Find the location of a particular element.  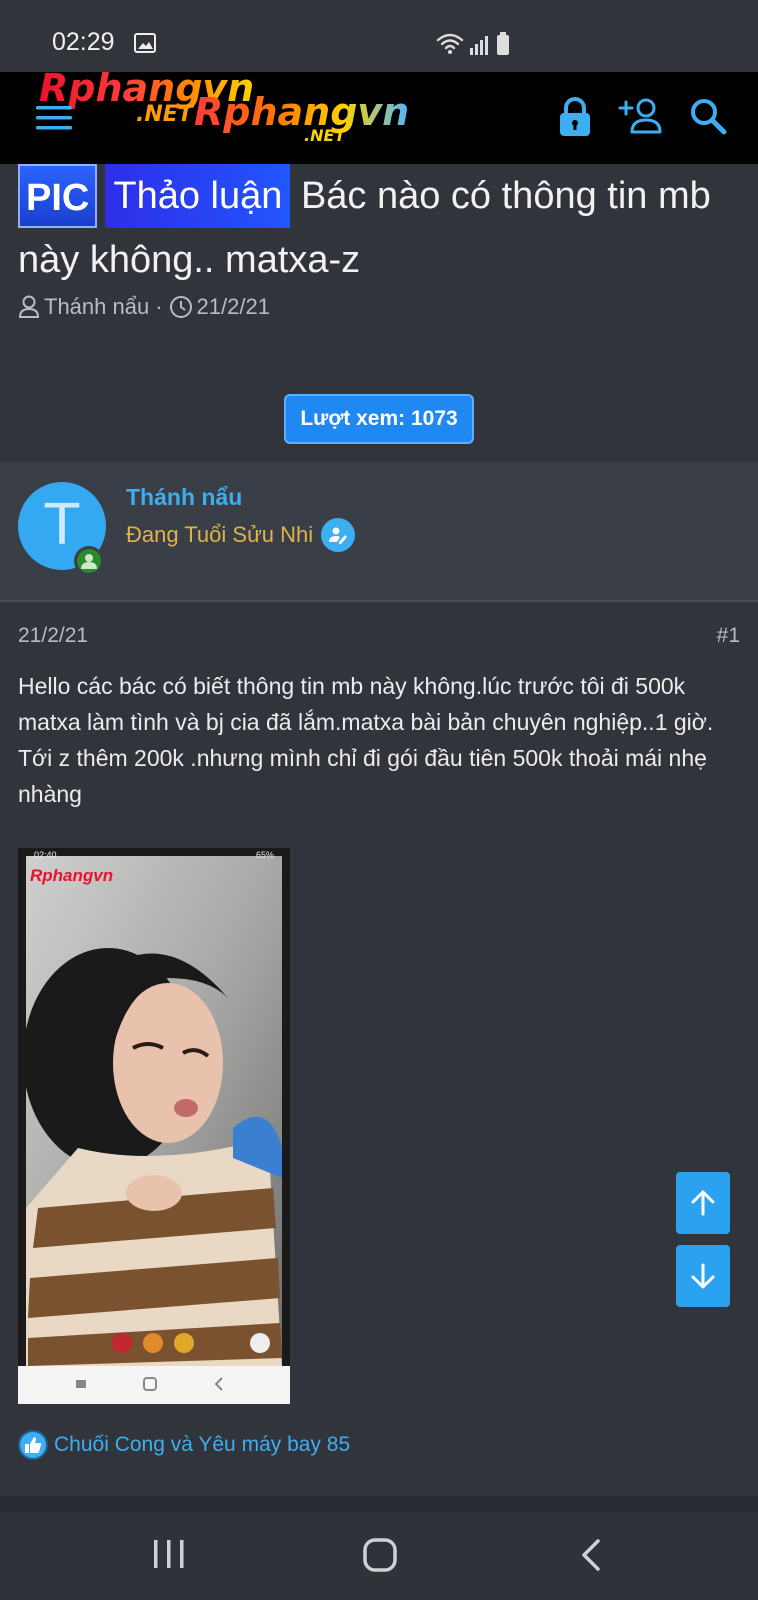

search-icon is located at coordinates (708, 116).